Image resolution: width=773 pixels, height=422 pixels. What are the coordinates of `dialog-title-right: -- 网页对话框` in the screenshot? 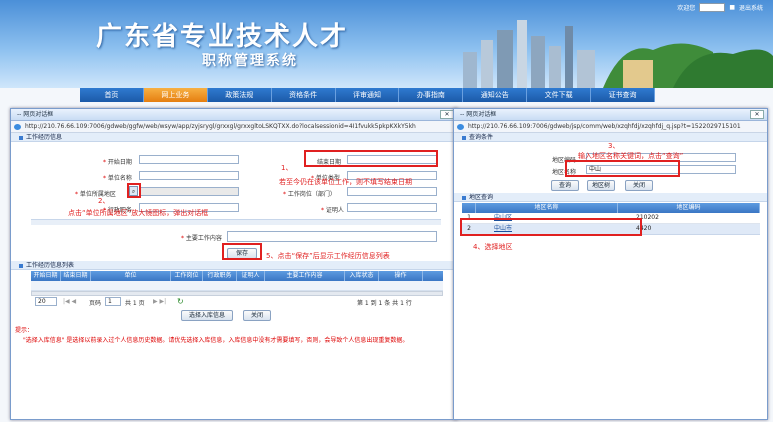 It's located at (478, 114).